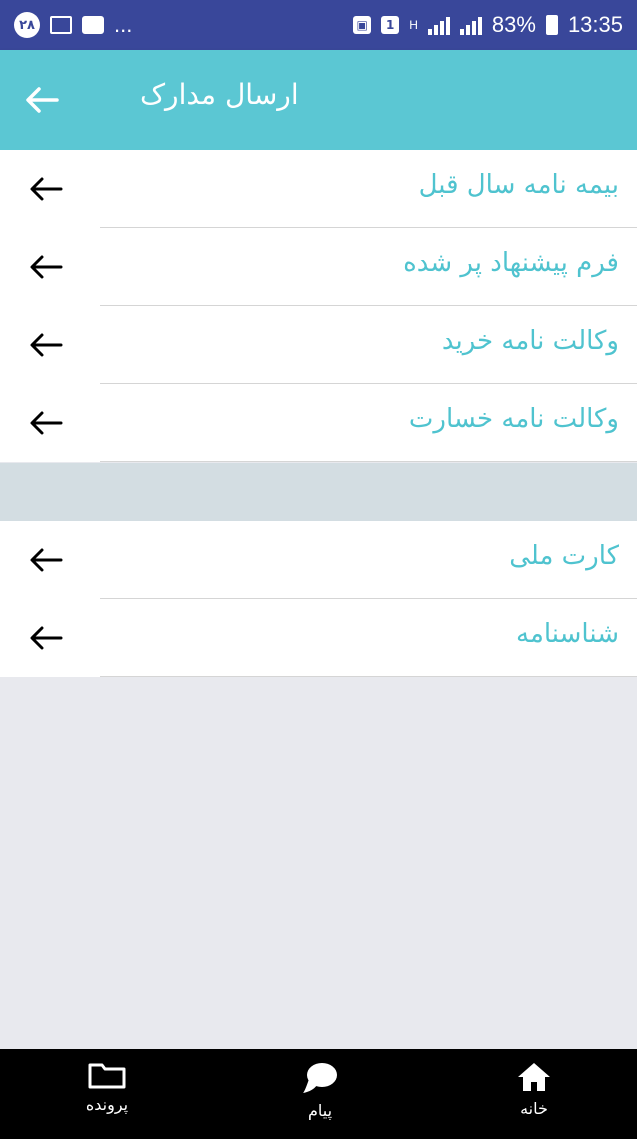 The height and width of the screenshot is (1139, 637). I want to click on nav-item-home: خانه, so click(534, 1089).